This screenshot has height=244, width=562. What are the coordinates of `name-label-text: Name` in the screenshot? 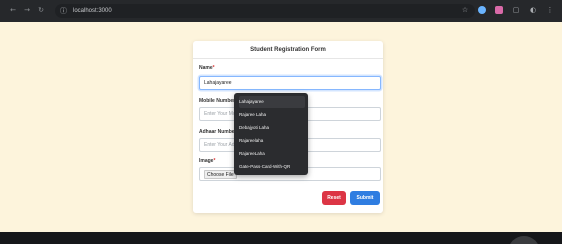 It's located at (206, 68).